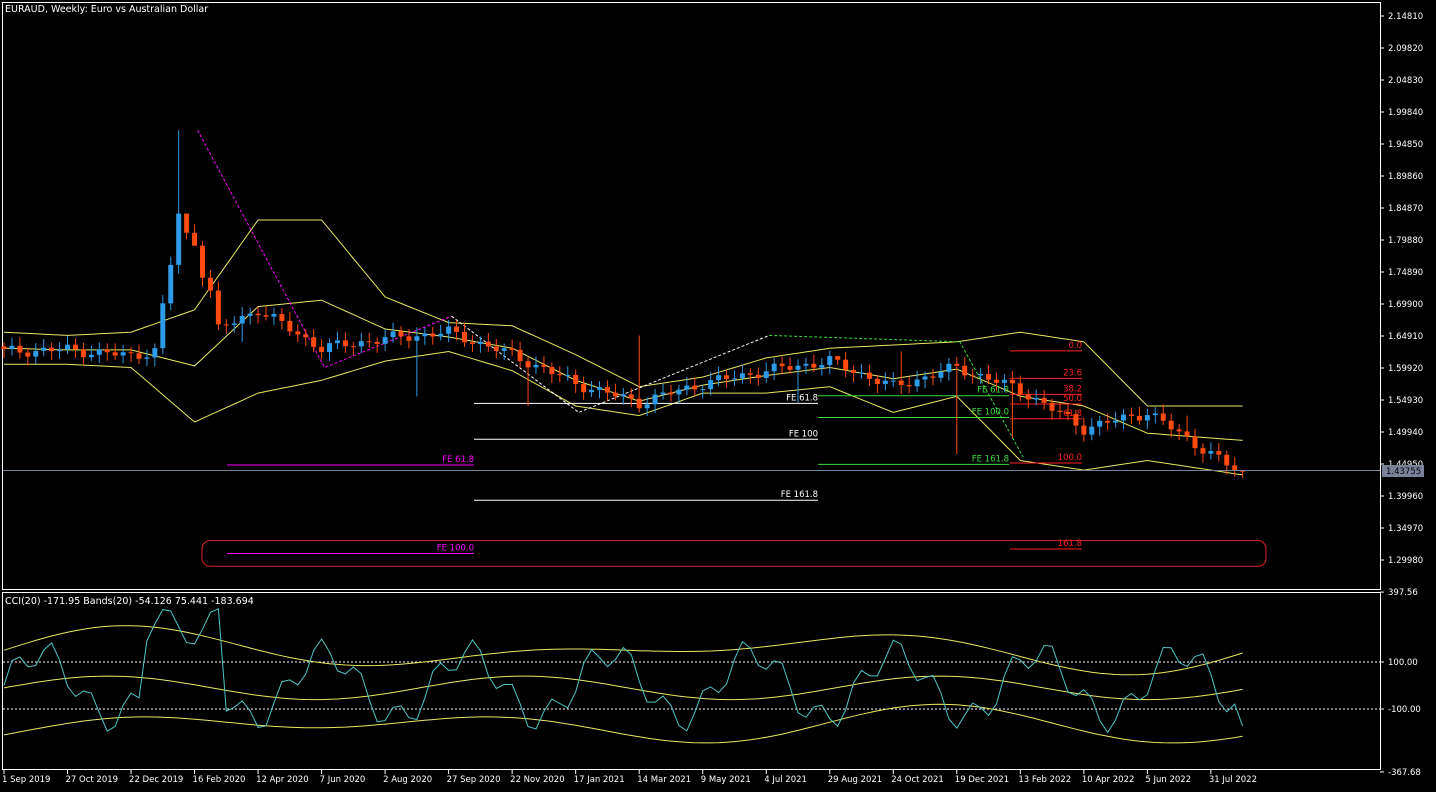 The width and height of the screenshot is (1436, 792). I want to click on price-tick-label: 2.14810, so click(1405, 17).